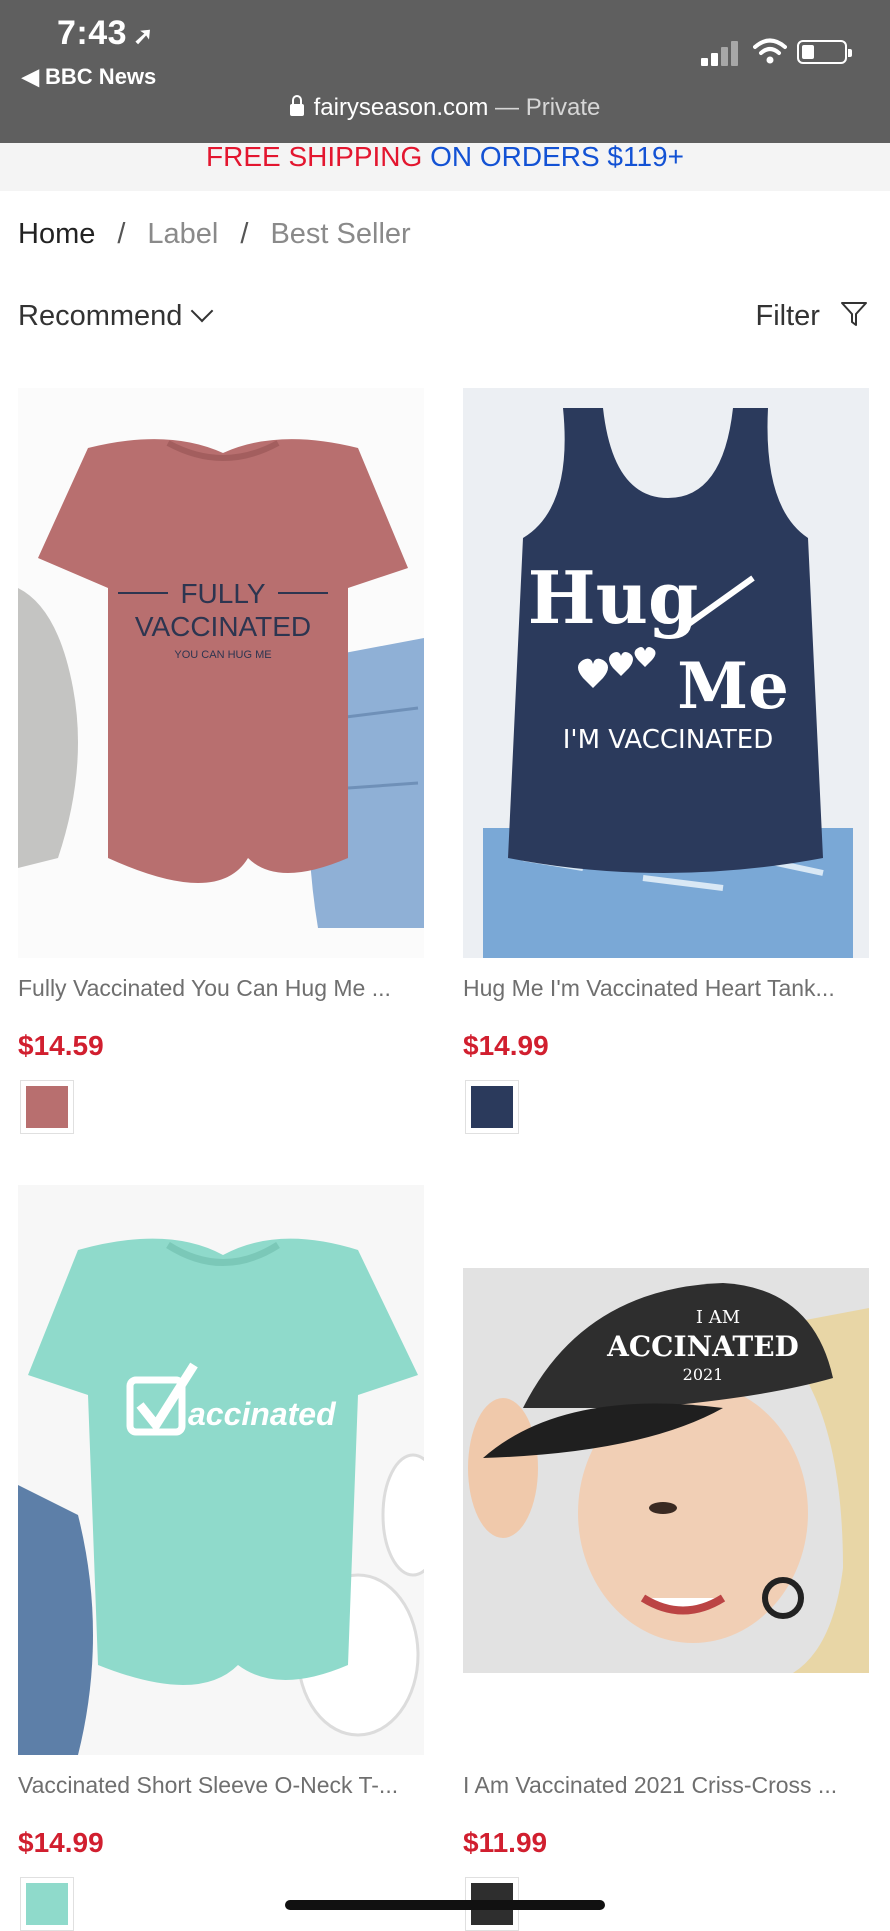 The image size is (890, 1931). Describe the element at coordinates (824, 52) in the screenshot. I see `battery-icon` at that location.